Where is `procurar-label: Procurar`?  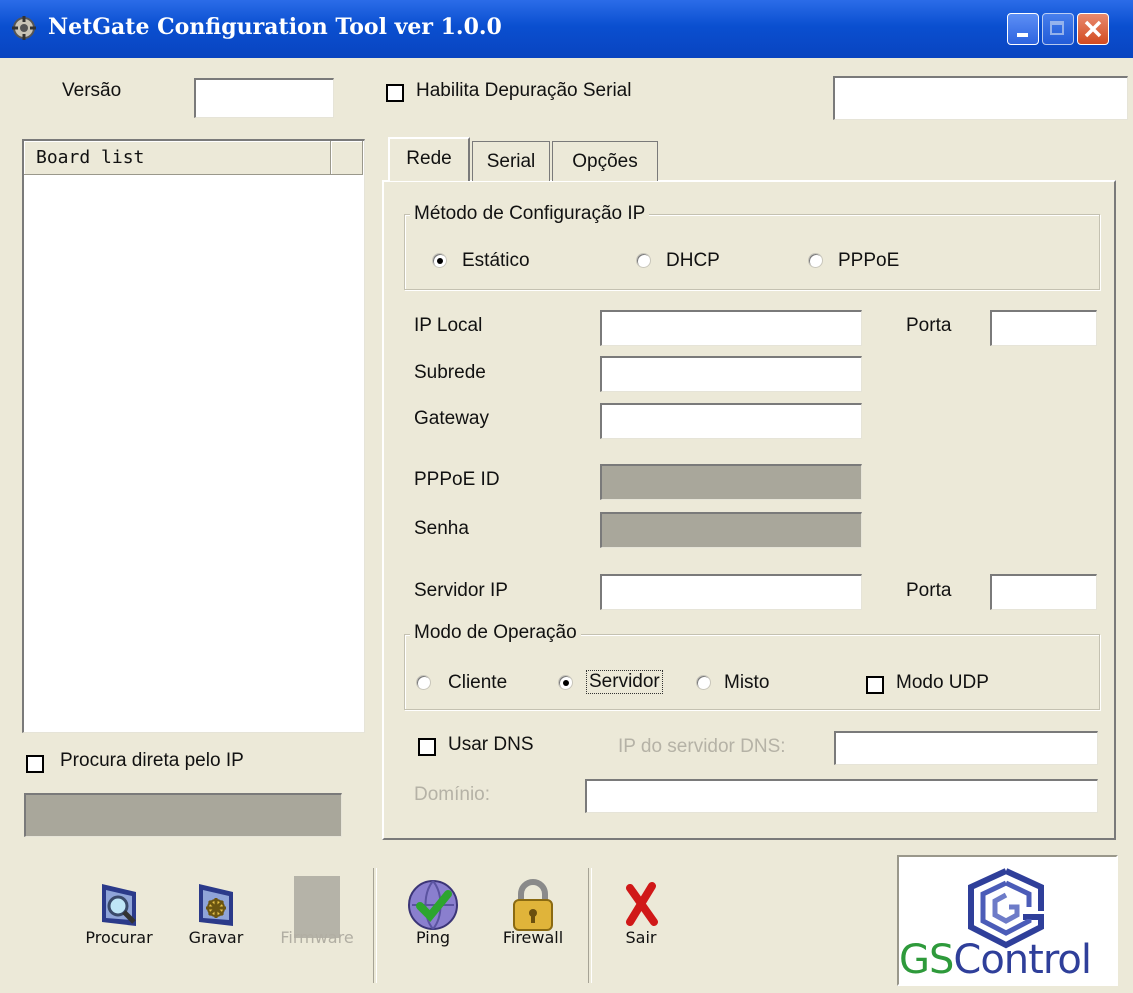
procurar-label: Procurar is located at coordinates (119, 937).